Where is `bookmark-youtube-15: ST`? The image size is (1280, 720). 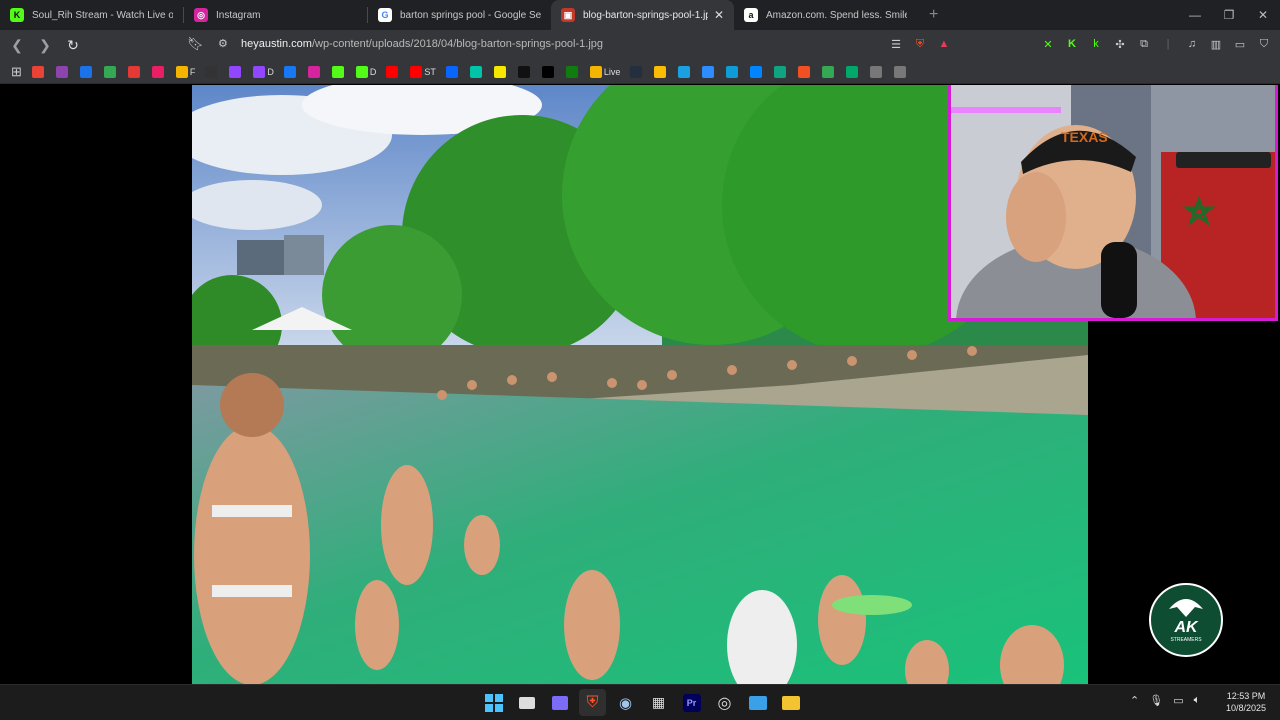
bookmark-youtube-15: ST is located at coordinates (423, 72).